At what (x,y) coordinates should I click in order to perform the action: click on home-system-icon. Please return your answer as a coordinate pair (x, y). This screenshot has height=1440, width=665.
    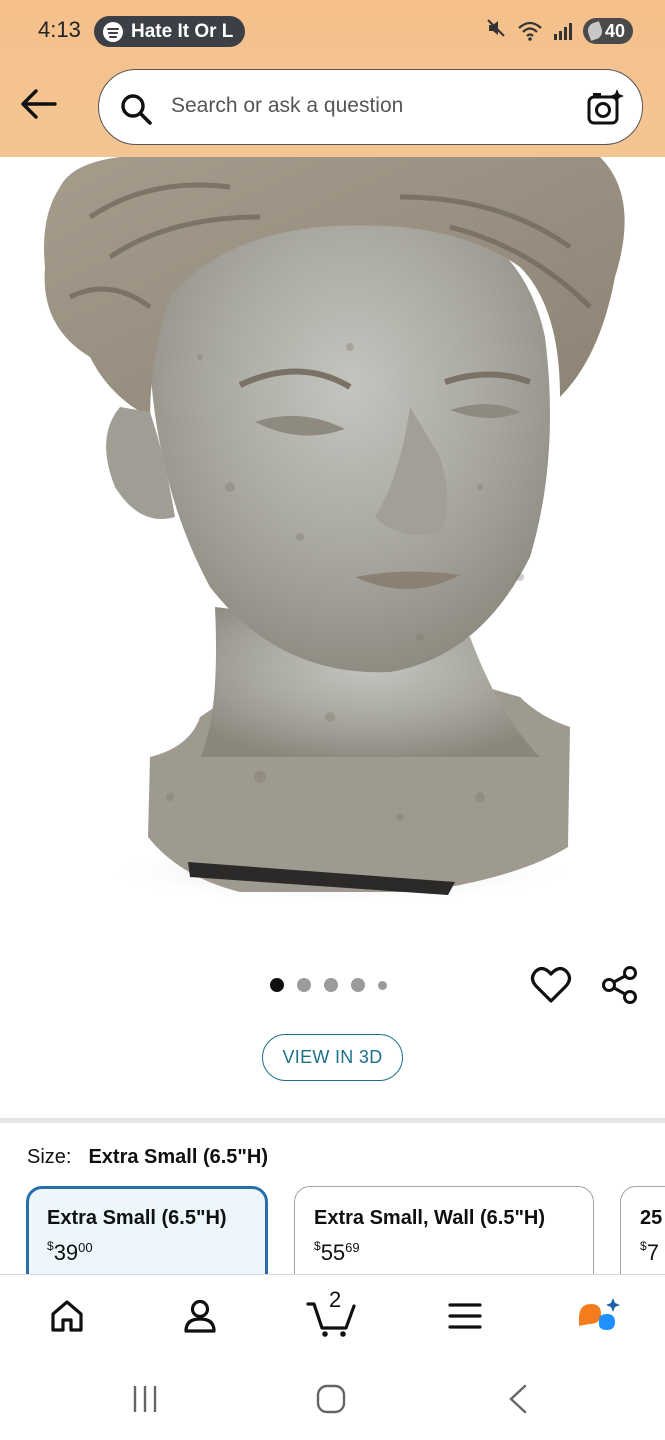
    Looking at the image, I should click on (331, 1399).